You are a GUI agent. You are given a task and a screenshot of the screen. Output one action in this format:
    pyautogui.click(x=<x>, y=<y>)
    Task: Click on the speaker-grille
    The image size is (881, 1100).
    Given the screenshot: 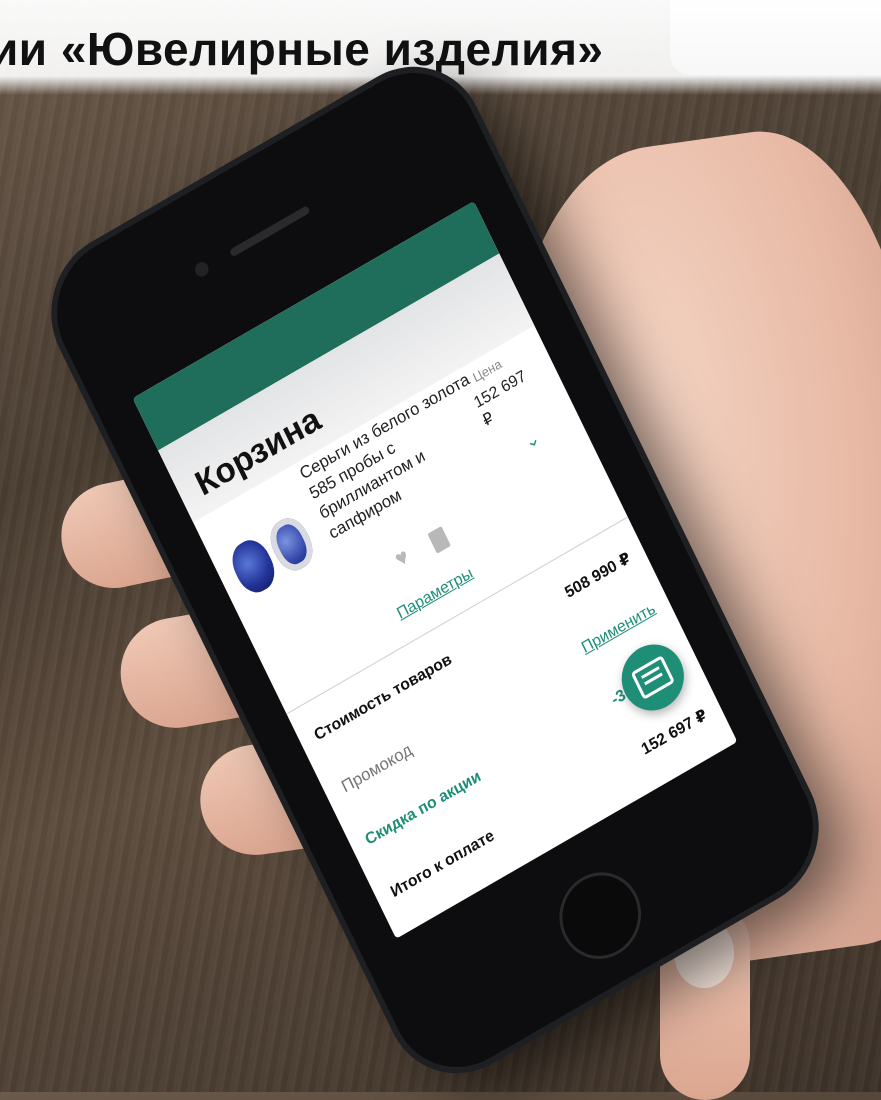 What is the action you would take?
    pyautogui.click(x=270, y=231)
    